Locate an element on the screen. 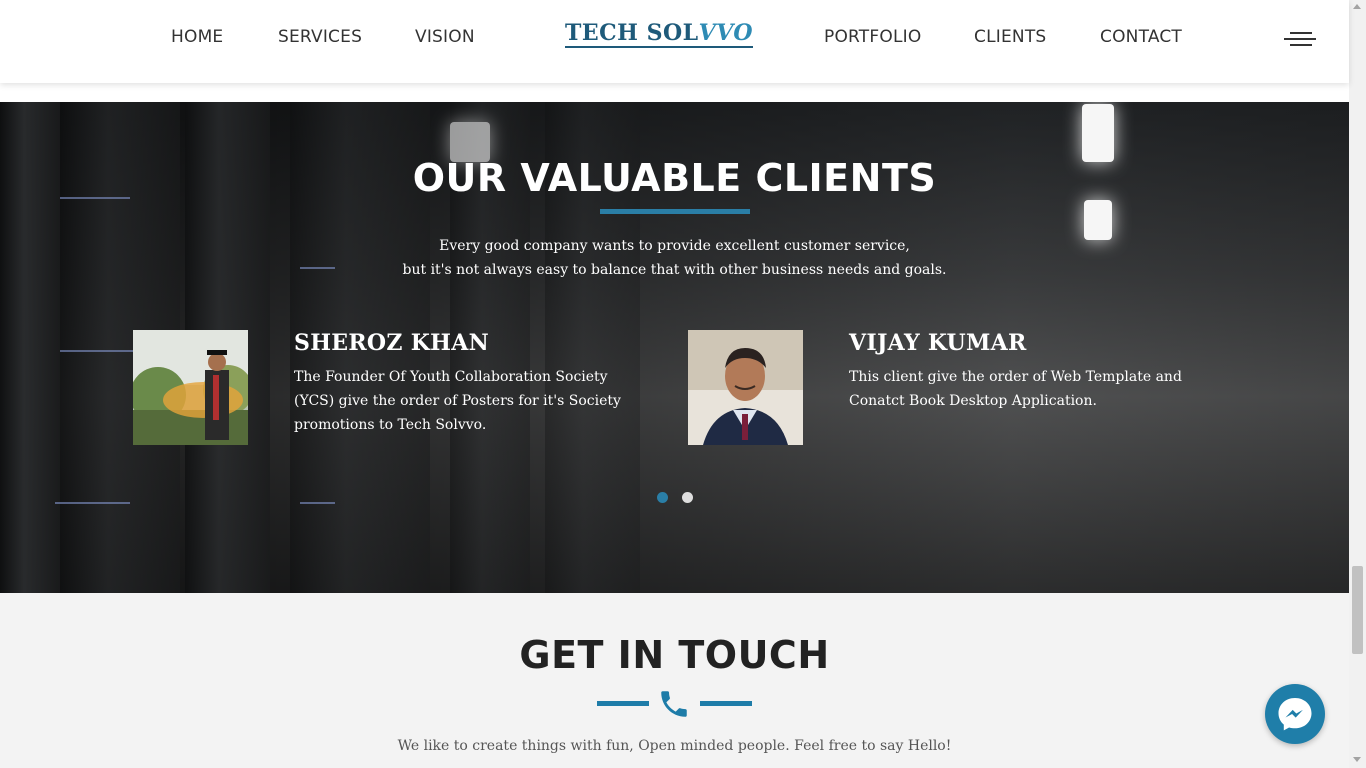  client-desc-line: Conatct Book Desktop Application. is located at coordinates (973, 401).